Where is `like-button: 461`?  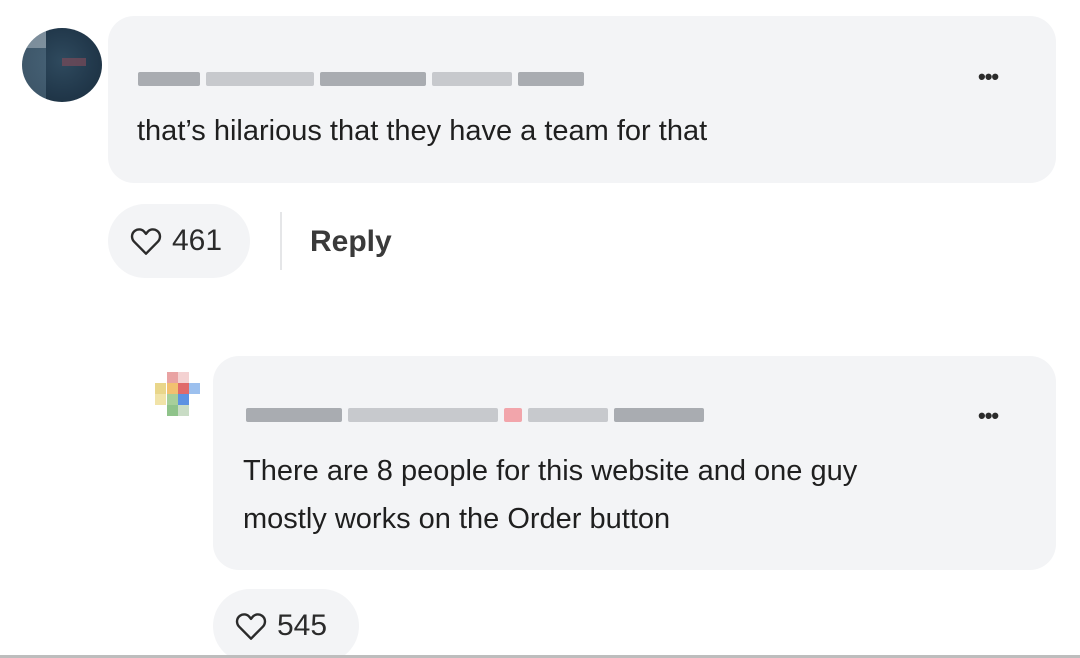
like-button: 461 is located at coordinates (179, 241).